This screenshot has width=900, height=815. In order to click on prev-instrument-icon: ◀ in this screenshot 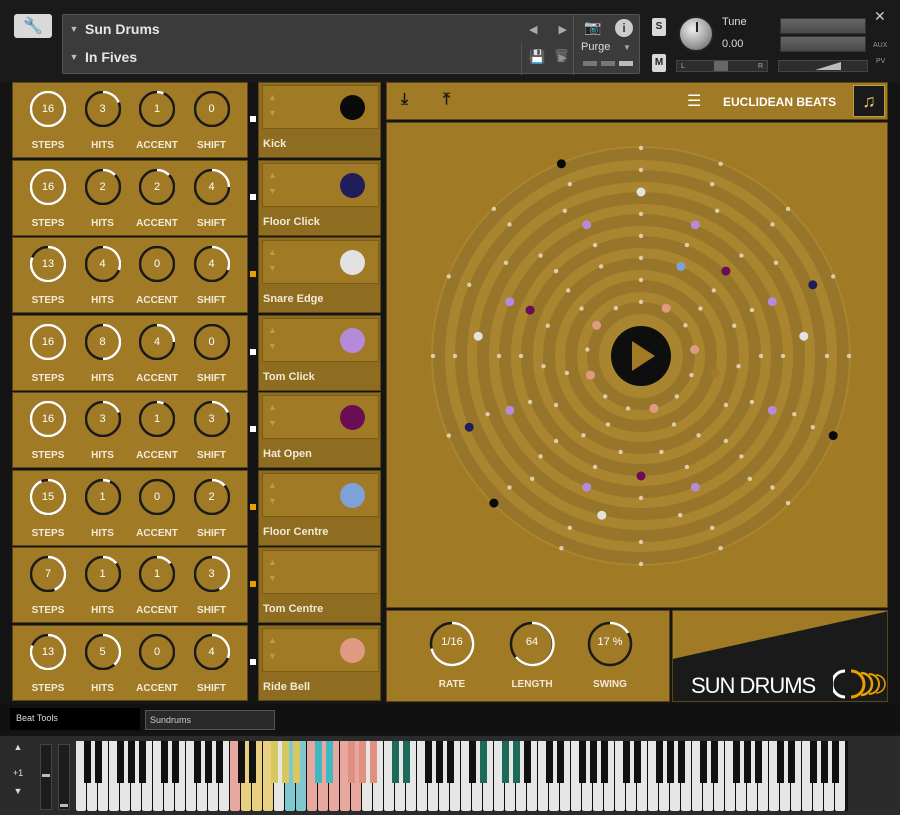, I will do `click(533, 29)`.